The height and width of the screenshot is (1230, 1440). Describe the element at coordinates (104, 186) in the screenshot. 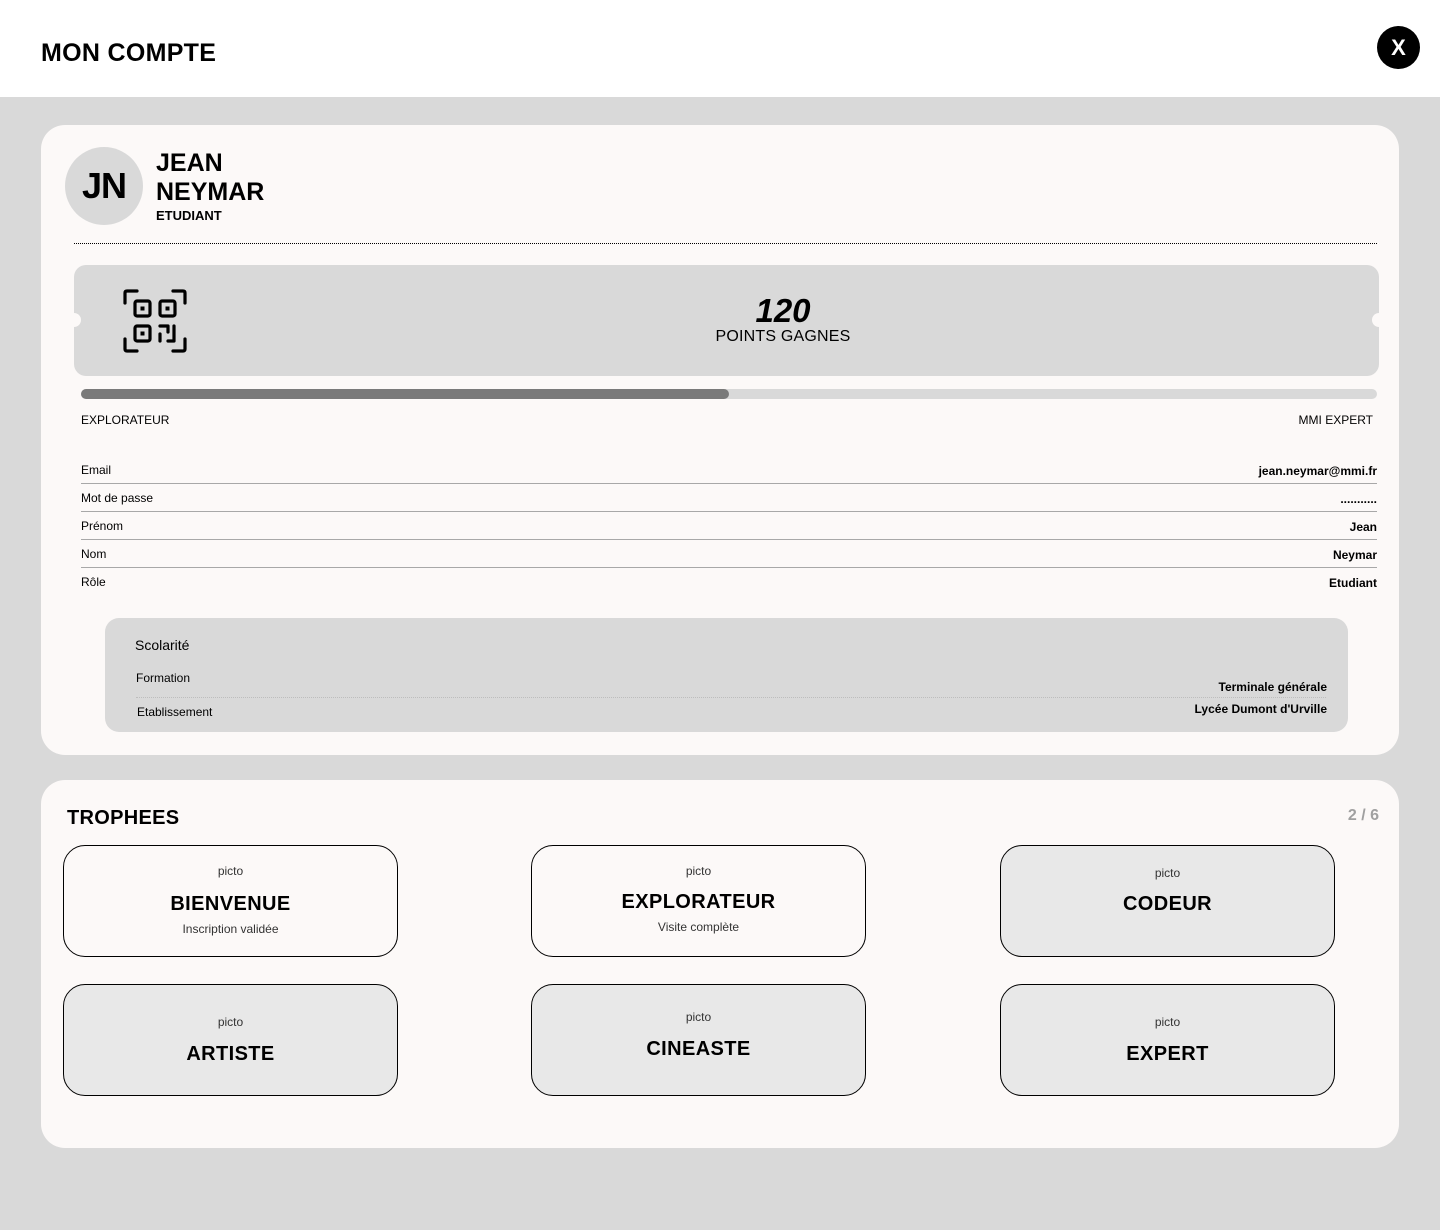

I see `avatar: JN` at that location.